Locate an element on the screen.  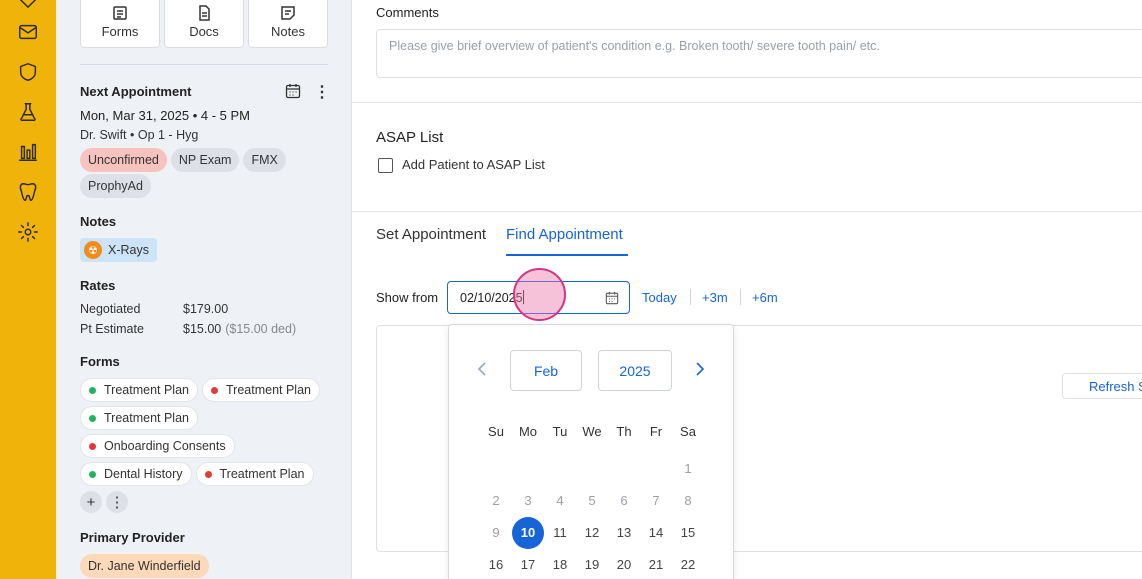
plus-3m-link: +3m is located at coordinates (715, 297).